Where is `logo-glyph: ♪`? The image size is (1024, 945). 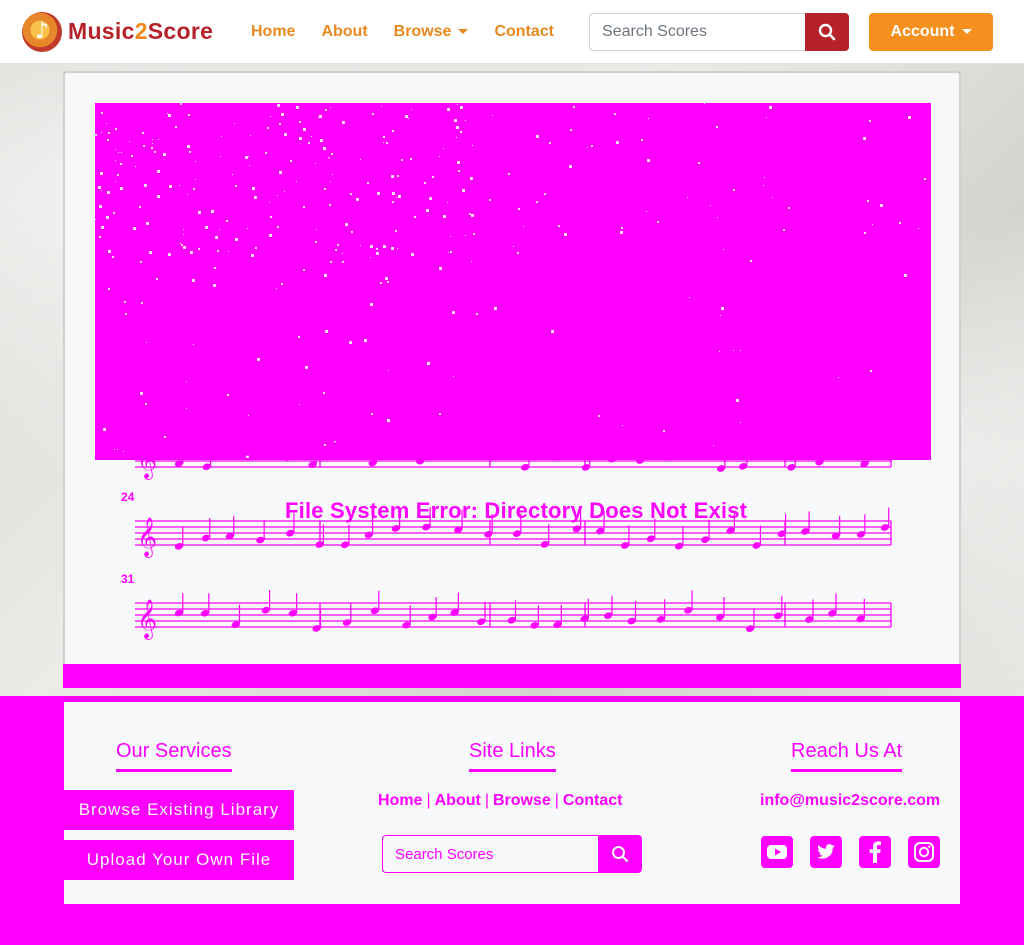 logo-glyph: ♪ is located at coordinates (42, 31).